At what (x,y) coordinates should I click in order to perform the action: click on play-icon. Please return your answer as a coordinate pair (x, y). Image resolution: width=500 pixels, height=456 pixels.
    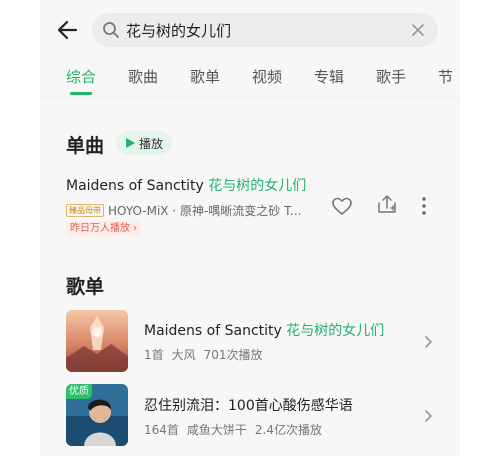
    Looking at the image, I should click on (130, 143).